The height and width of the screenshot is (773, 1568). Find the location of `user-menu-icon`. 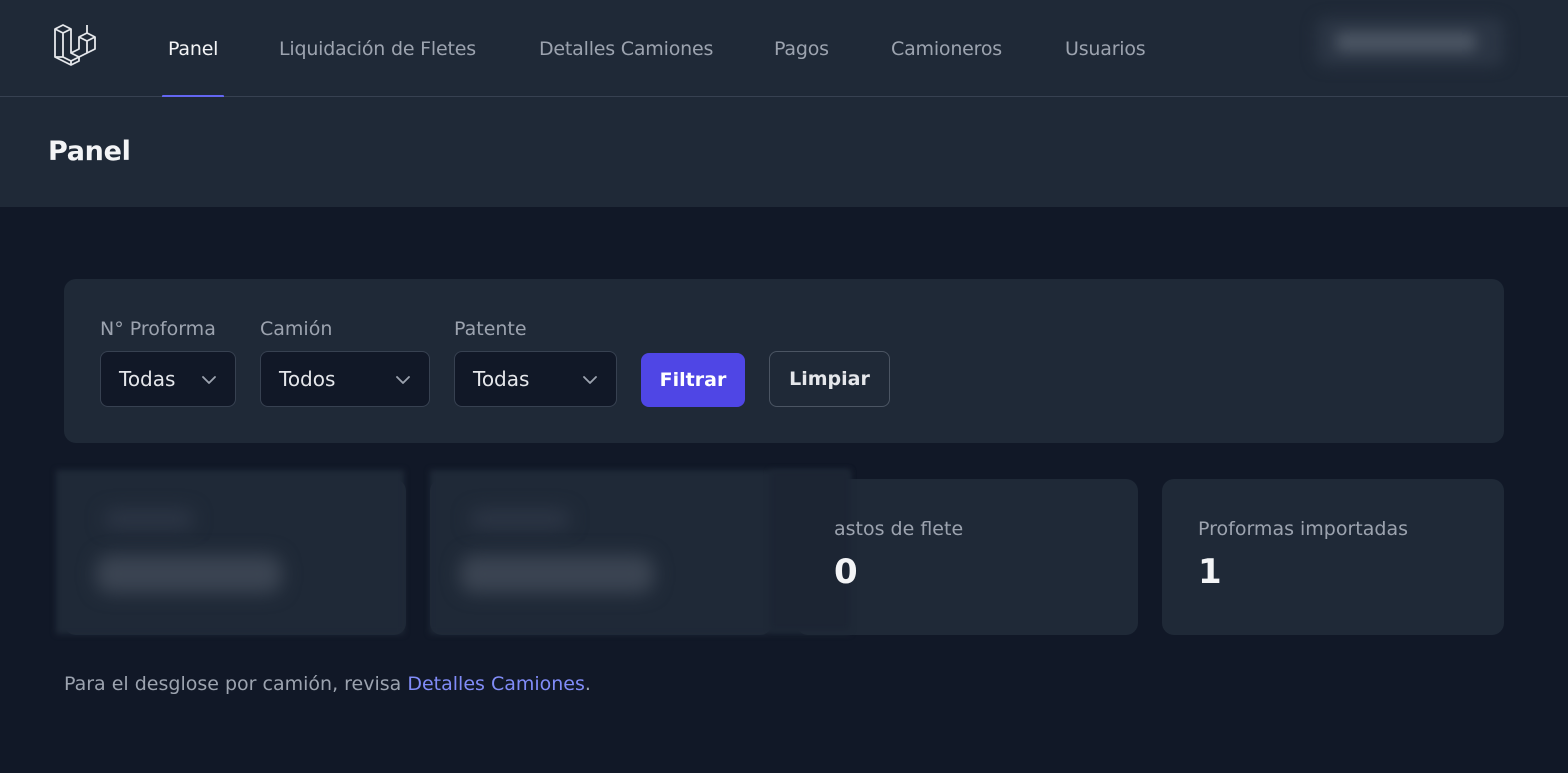

user-menu-icon is located at coordinates (1410, 42).